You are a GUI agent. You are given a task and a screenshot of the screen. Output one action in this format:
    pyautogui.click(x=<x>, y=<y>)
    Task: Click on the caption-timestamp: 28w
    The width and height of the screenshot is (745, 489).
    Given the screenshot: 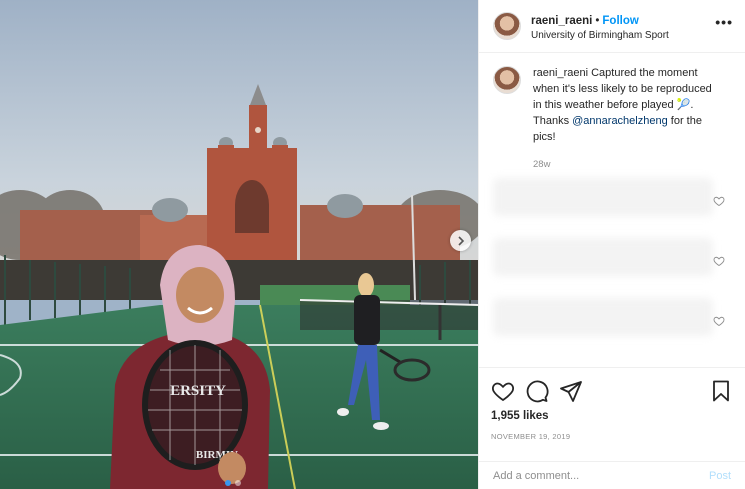 What is the action you would take?
    pyautogui.click(x=542, y=164)
    